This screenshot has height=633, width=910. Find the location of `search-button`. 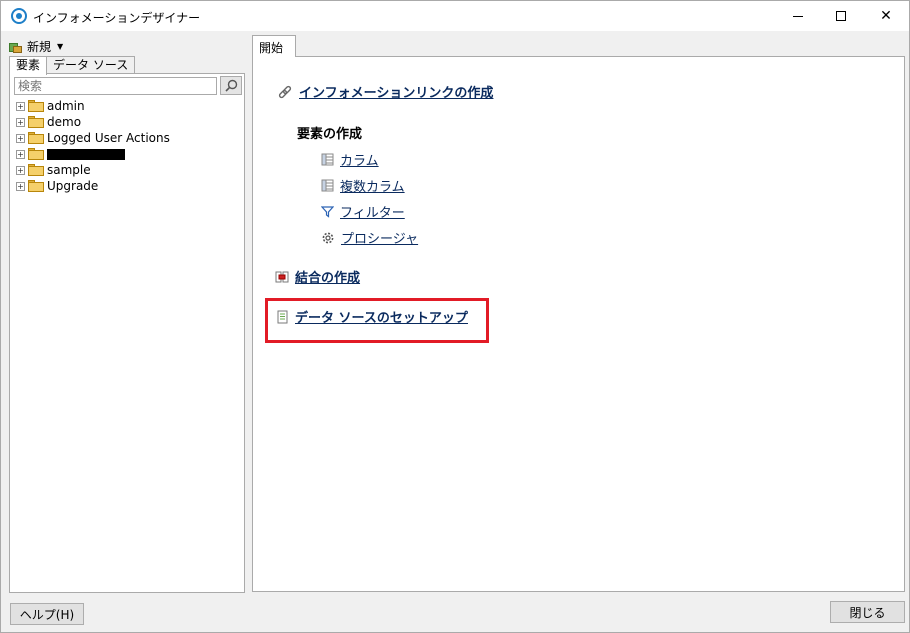

search-button is located at coordinates (231, 85).